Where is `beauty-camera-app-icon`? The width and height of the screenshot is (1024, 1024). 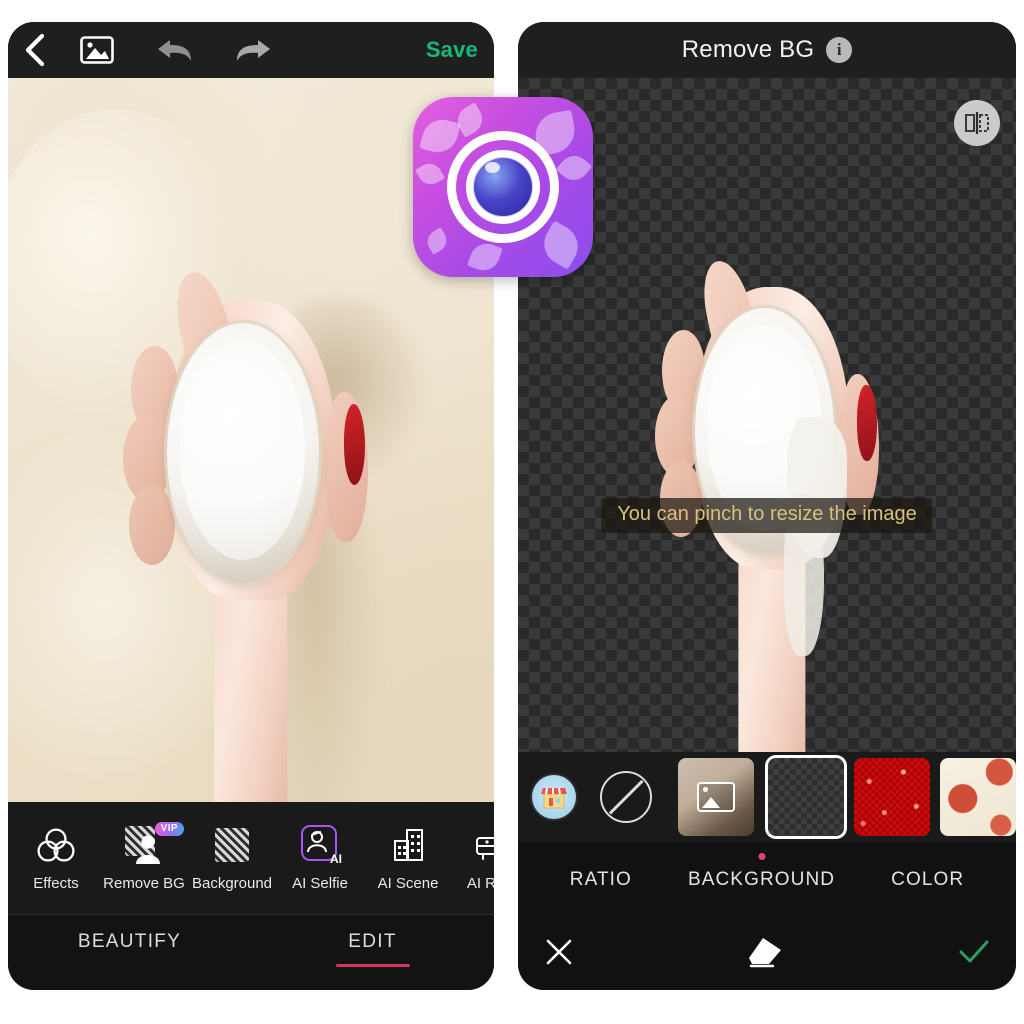 beauty-camera-app-icon is located at coordinates (503, 187).